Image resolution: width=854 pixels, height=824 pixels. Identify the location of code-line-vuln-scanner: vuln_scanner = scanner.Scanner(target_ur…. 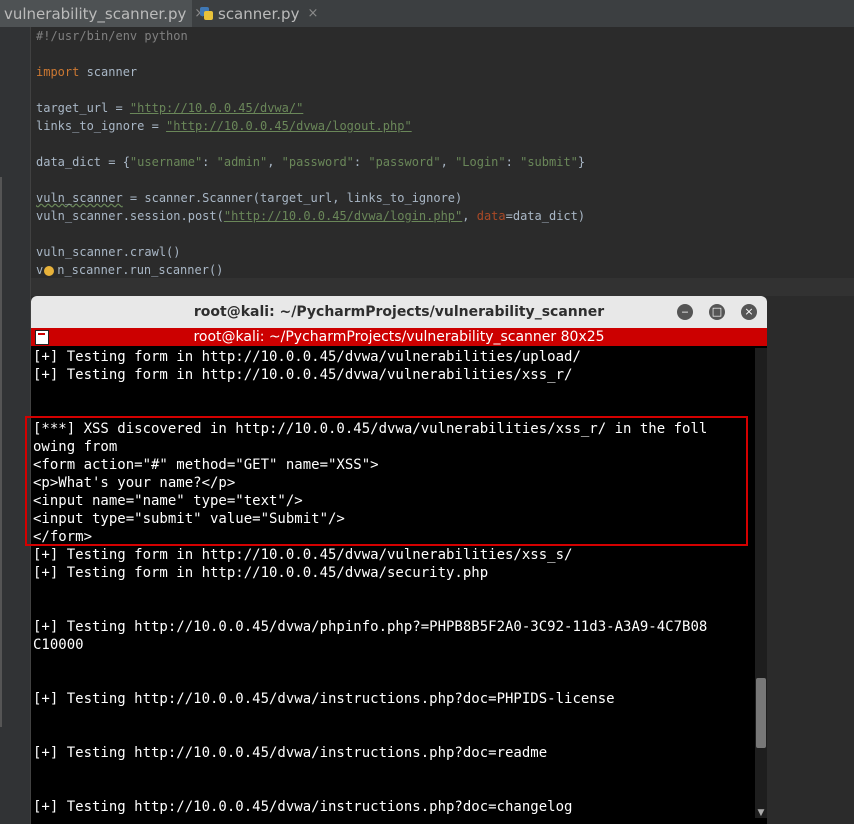
(249, 198).